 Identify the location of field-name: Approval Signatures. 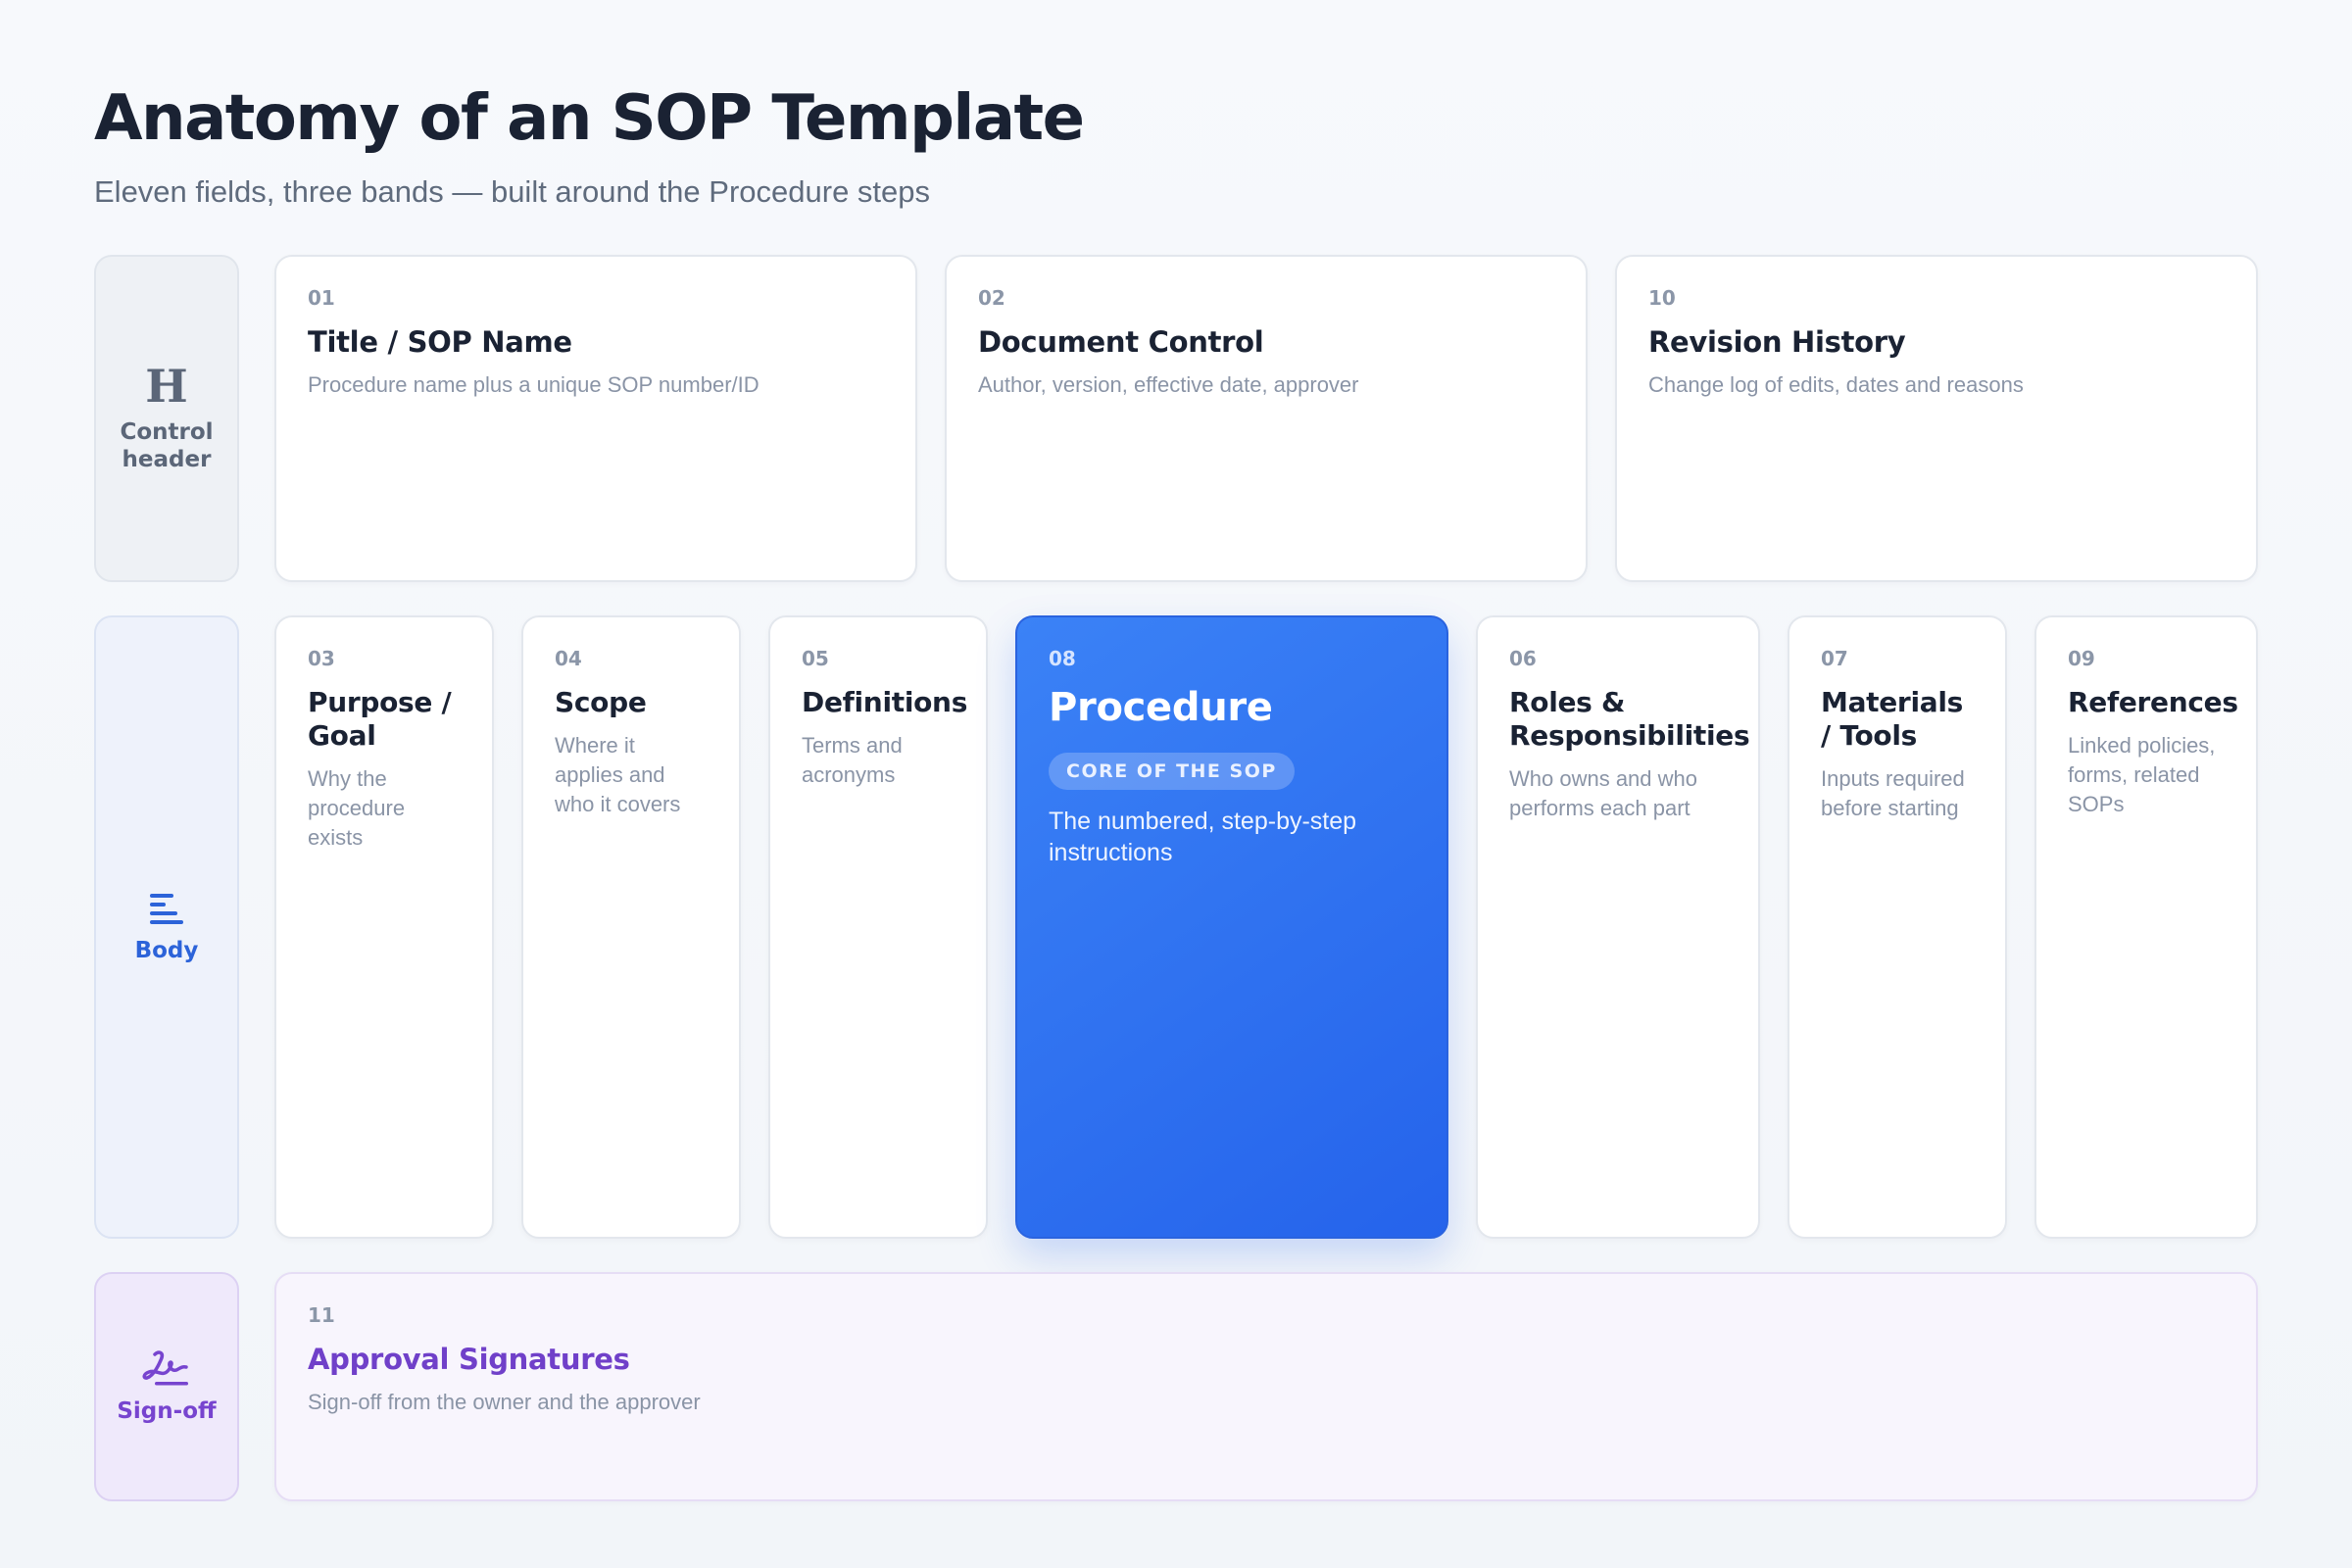
(469, 1359).